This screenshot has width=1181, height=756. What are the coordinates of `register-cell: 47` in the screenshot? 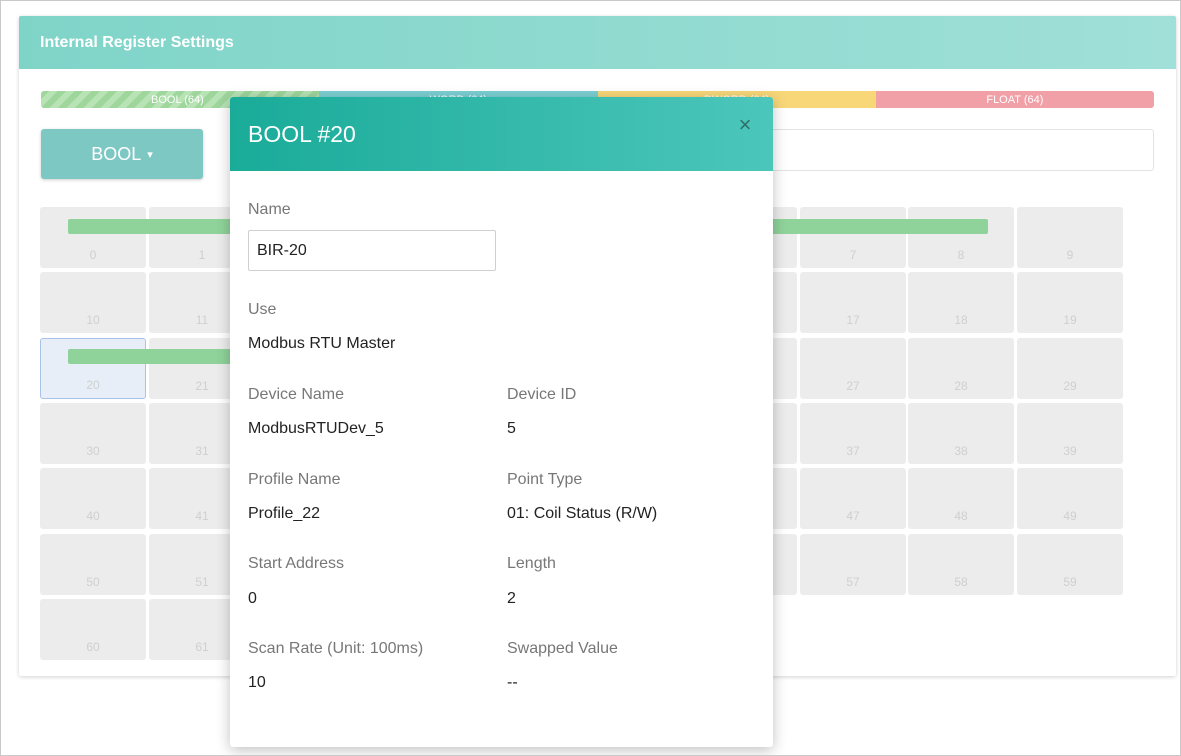 It's located at (853, 498).